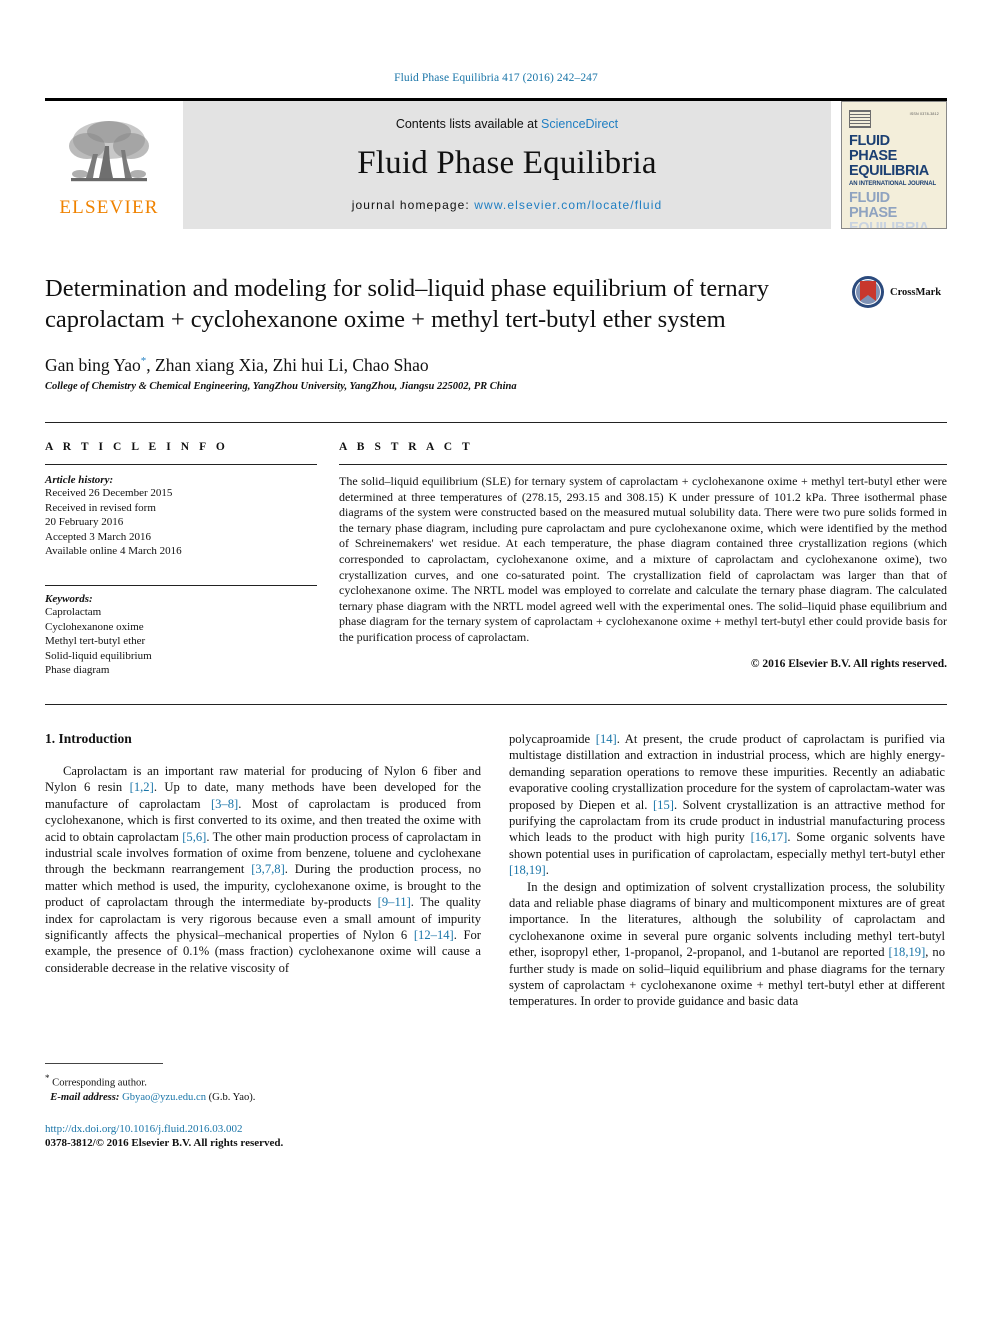  Describe the element at coordinates (109, 150) in the screenshot. I see `elsevier-tree-icon` at that location.